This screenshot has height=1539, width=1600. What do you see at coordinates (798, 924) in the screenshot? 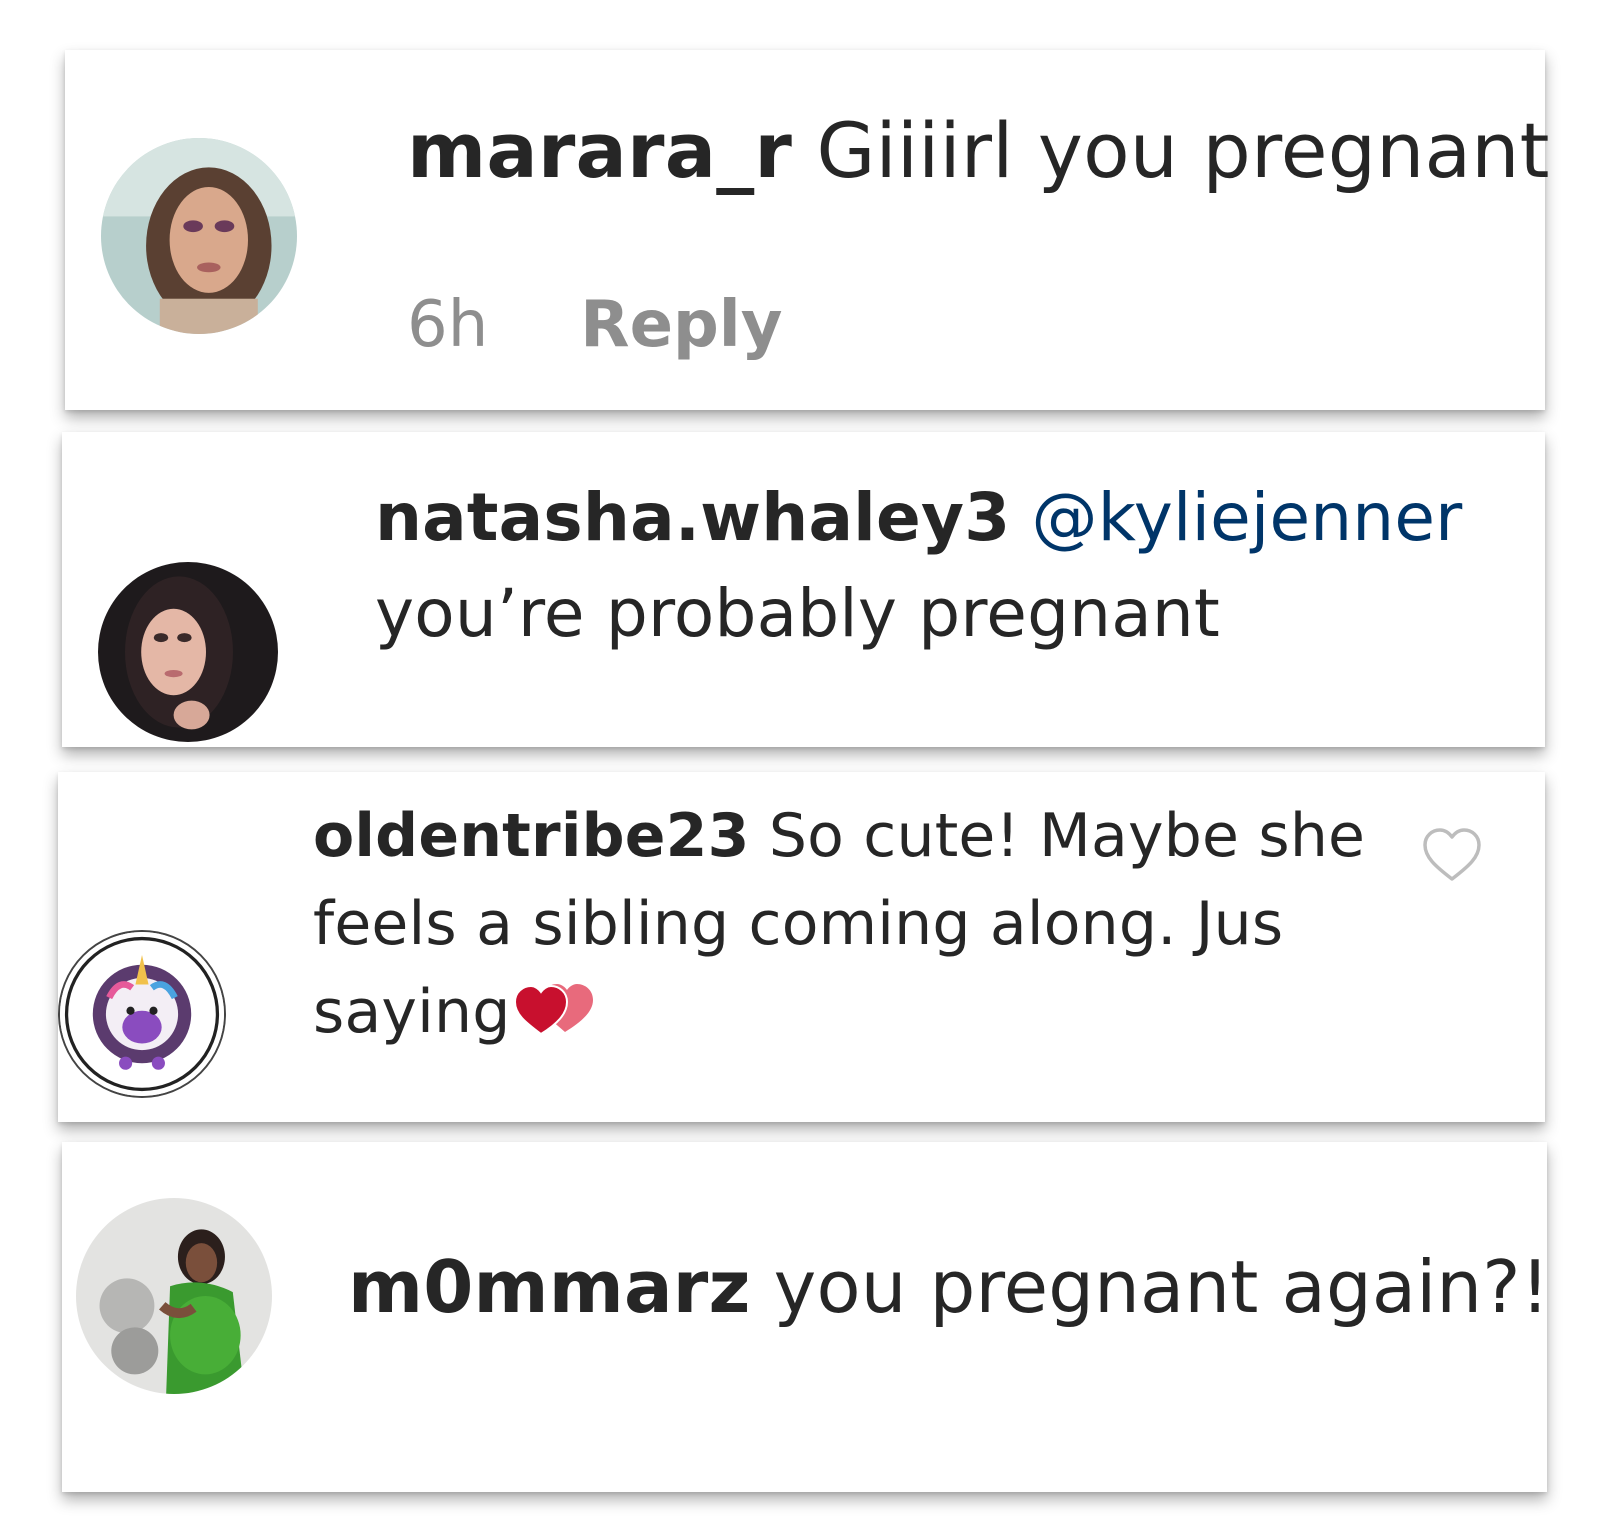
I see `comment-body-line: feels a sibling coming along. Jus` at bounding box center [798, 924].